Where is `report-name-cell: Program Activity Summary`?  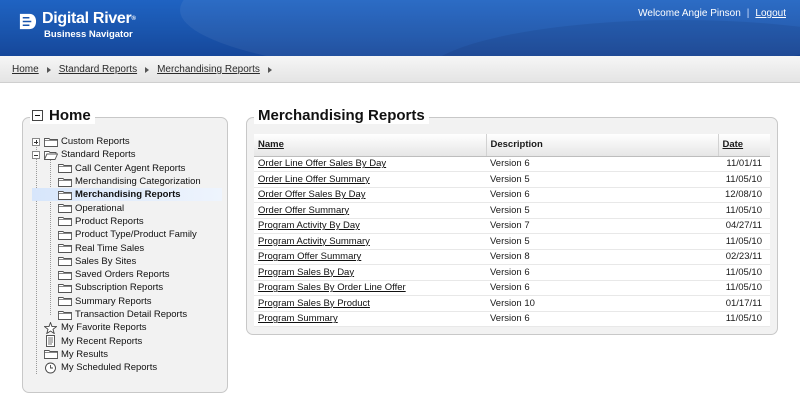 report-name-cell: Program Activity Summary is located at coordinates (370, 241).